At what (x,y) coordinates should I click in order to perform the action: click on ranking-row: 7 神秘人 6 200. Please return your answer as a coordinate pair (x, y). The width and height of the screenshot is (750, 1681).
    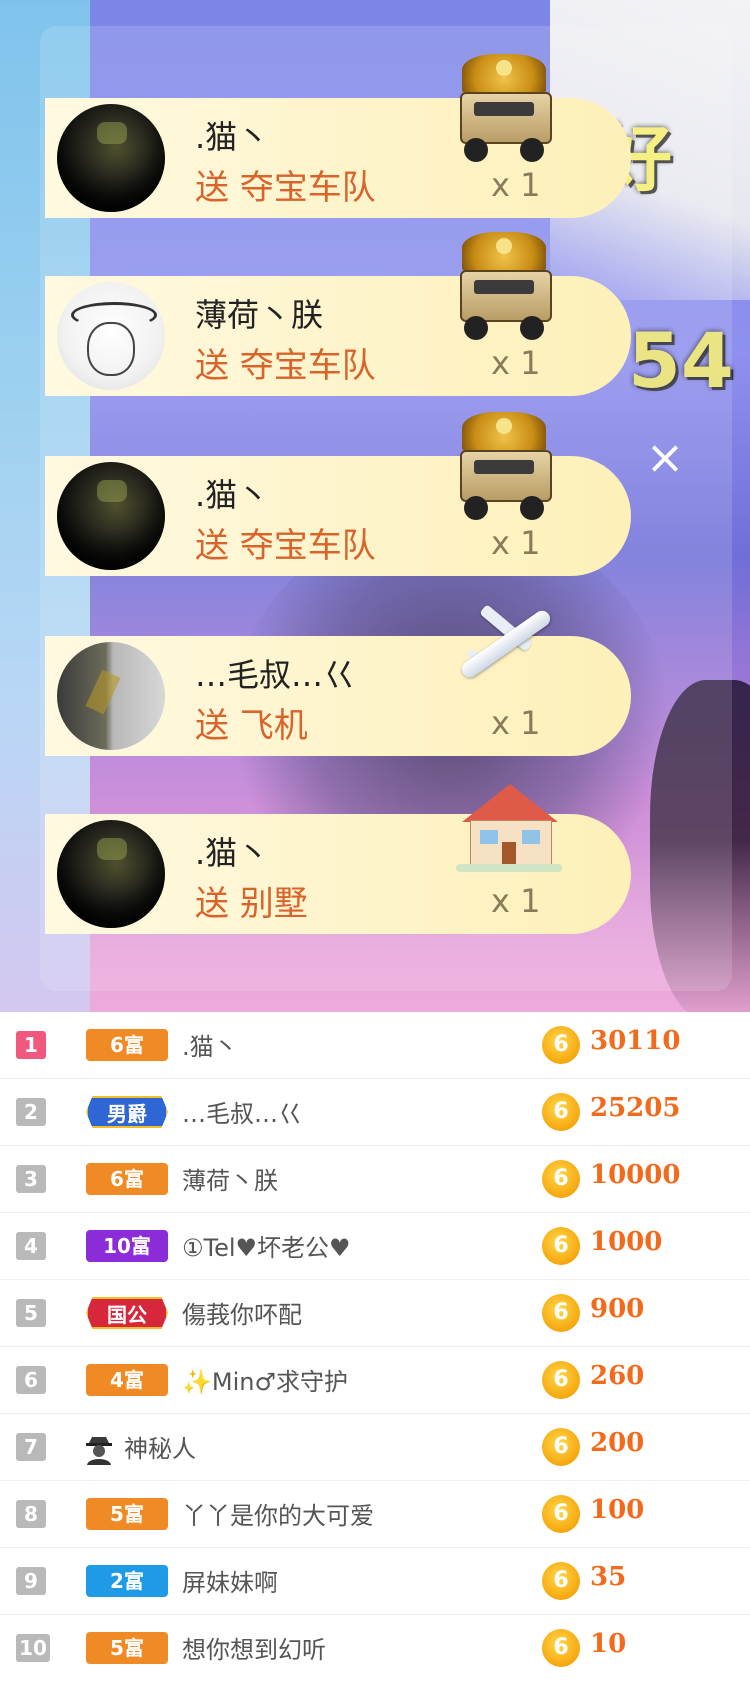
    Looking at the image, I should click on (375, 1447).